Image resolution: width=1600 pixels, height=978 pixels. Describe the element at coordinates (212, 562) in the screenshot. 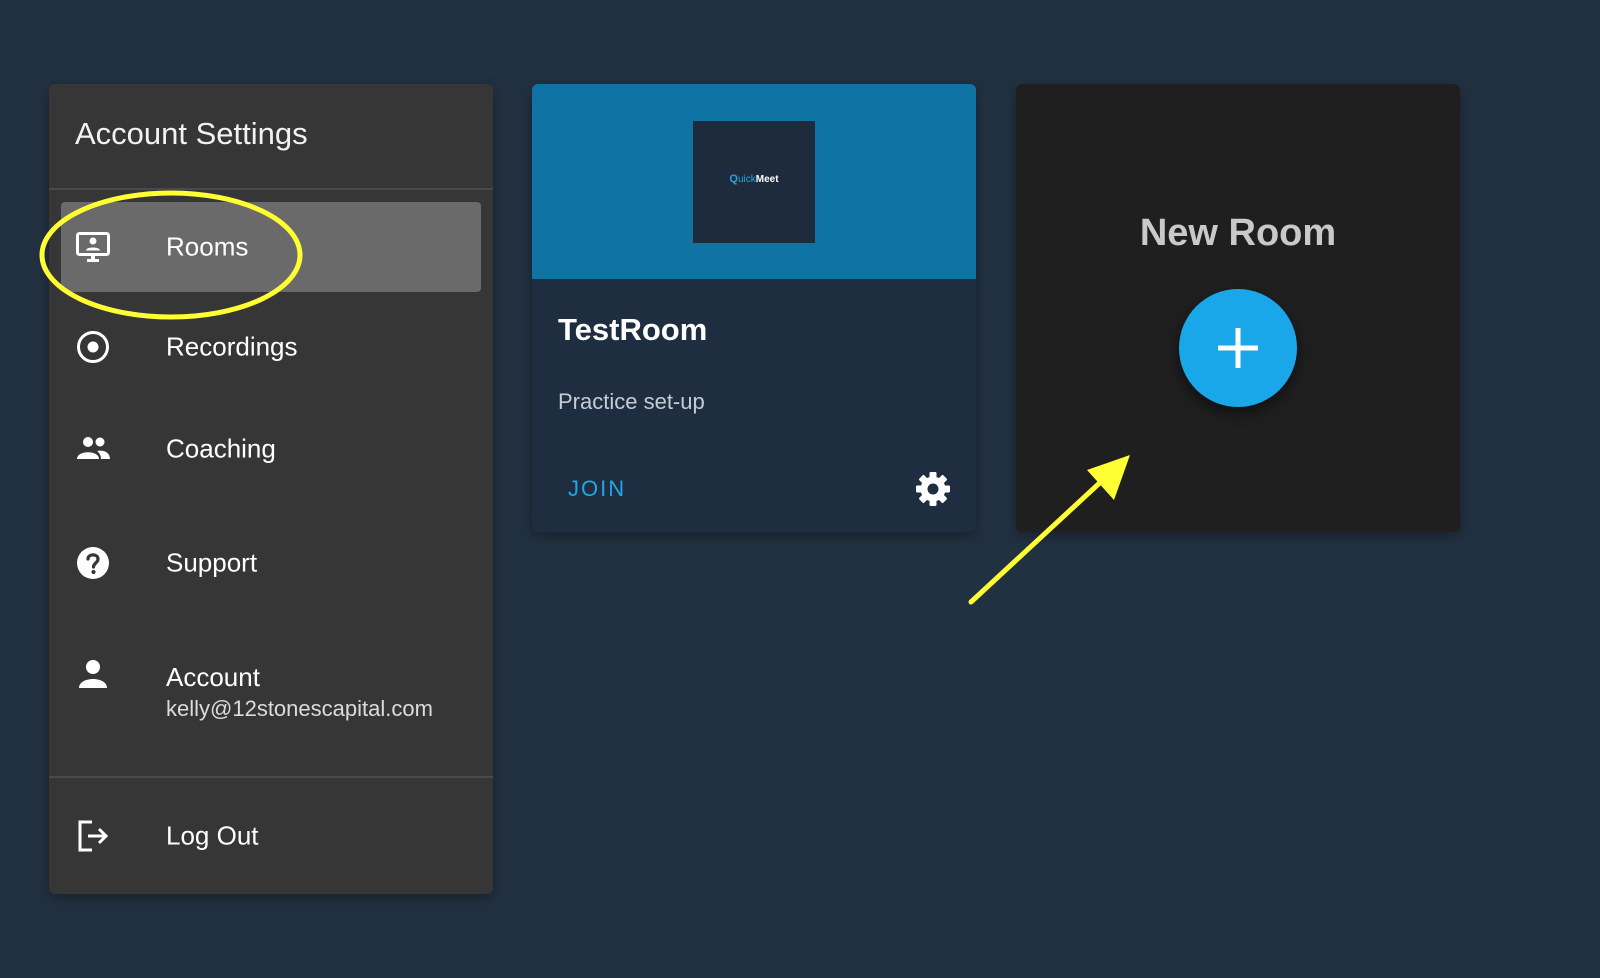

I see `sidebar-item-label: Support` at that location.